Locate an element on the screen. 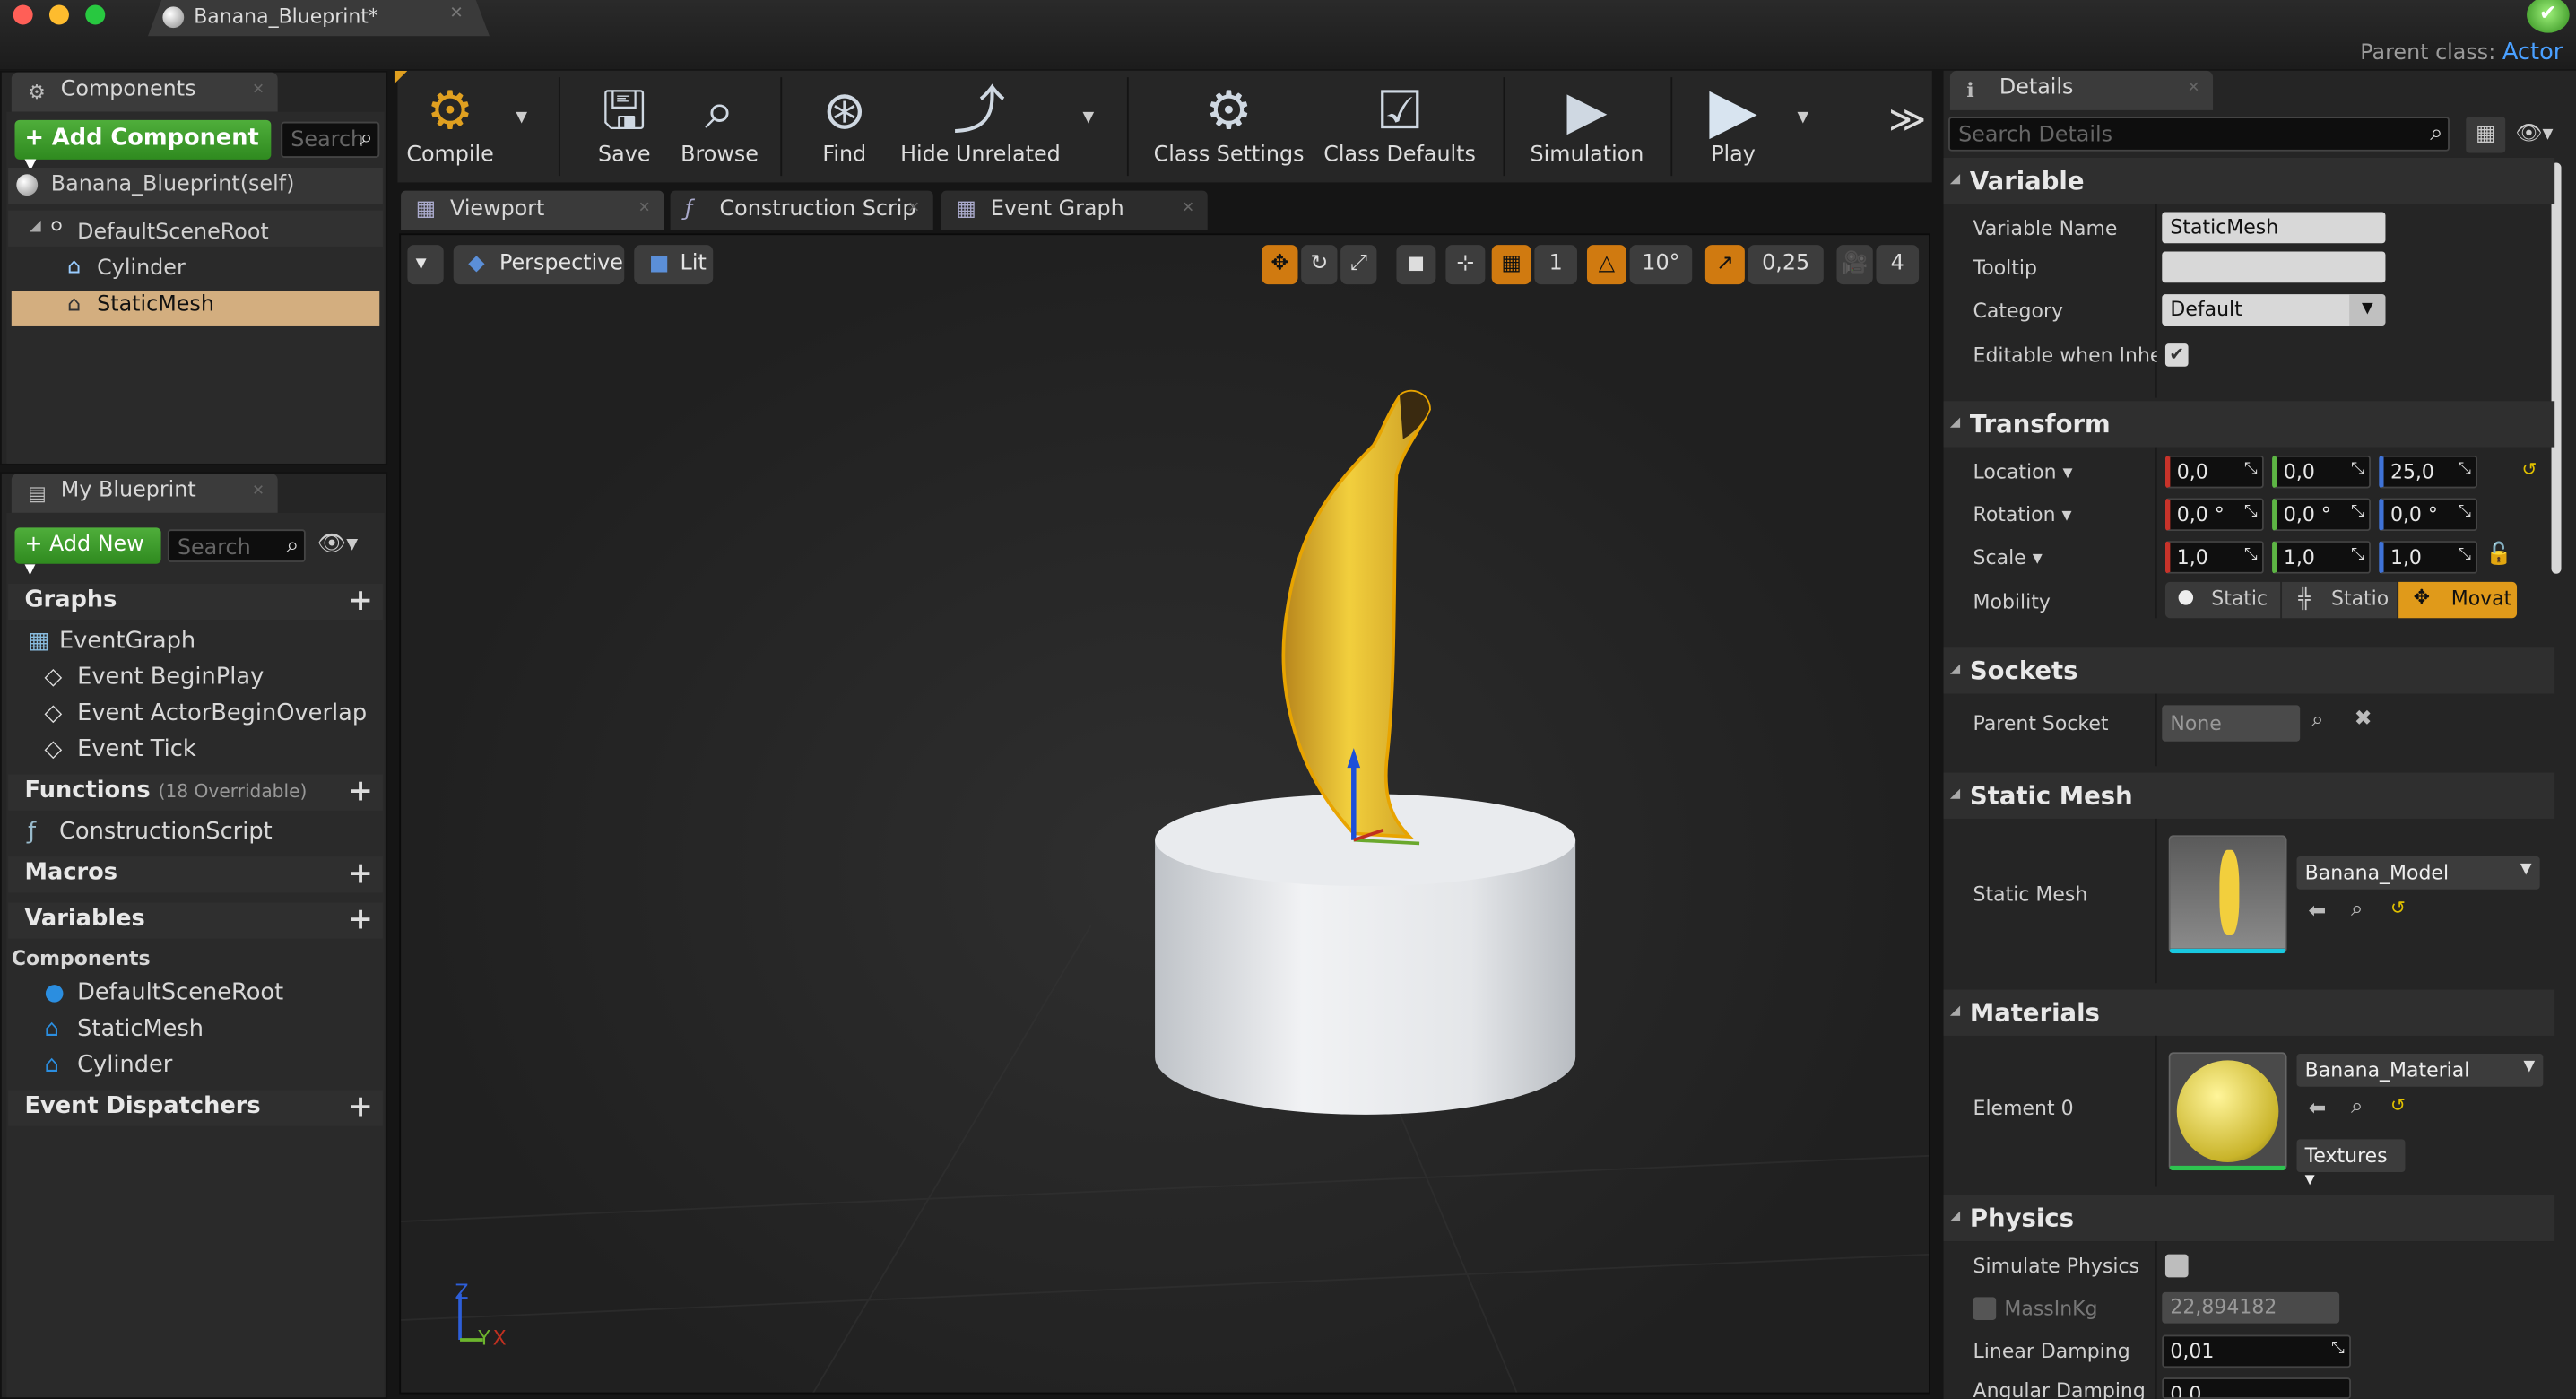 The image size is (2576, 1399). rotation-y-field: 0,0 ° ⤡ is located at coordinates (2321, 515).